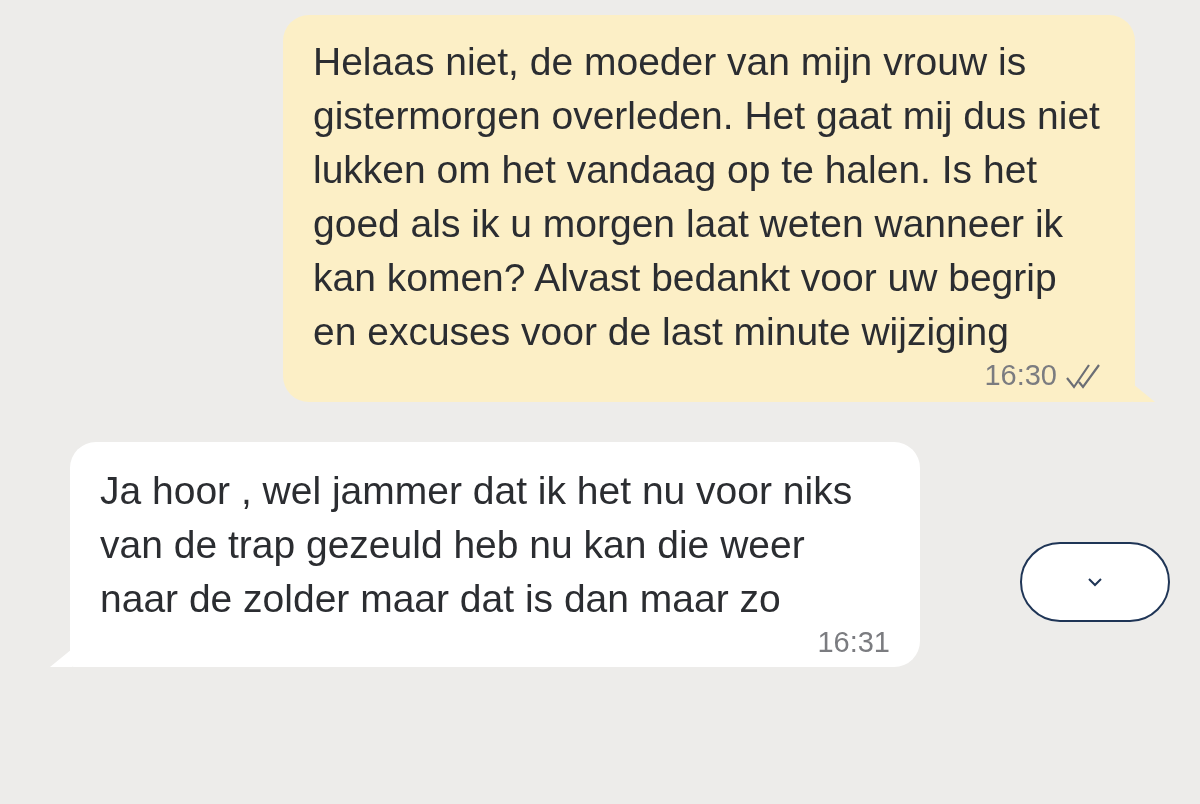 This screenshot has width=1200, height=804. Describe the element at coordinates (1095, 582) in the screenshot. I see `chevron-down-icon` at that location.